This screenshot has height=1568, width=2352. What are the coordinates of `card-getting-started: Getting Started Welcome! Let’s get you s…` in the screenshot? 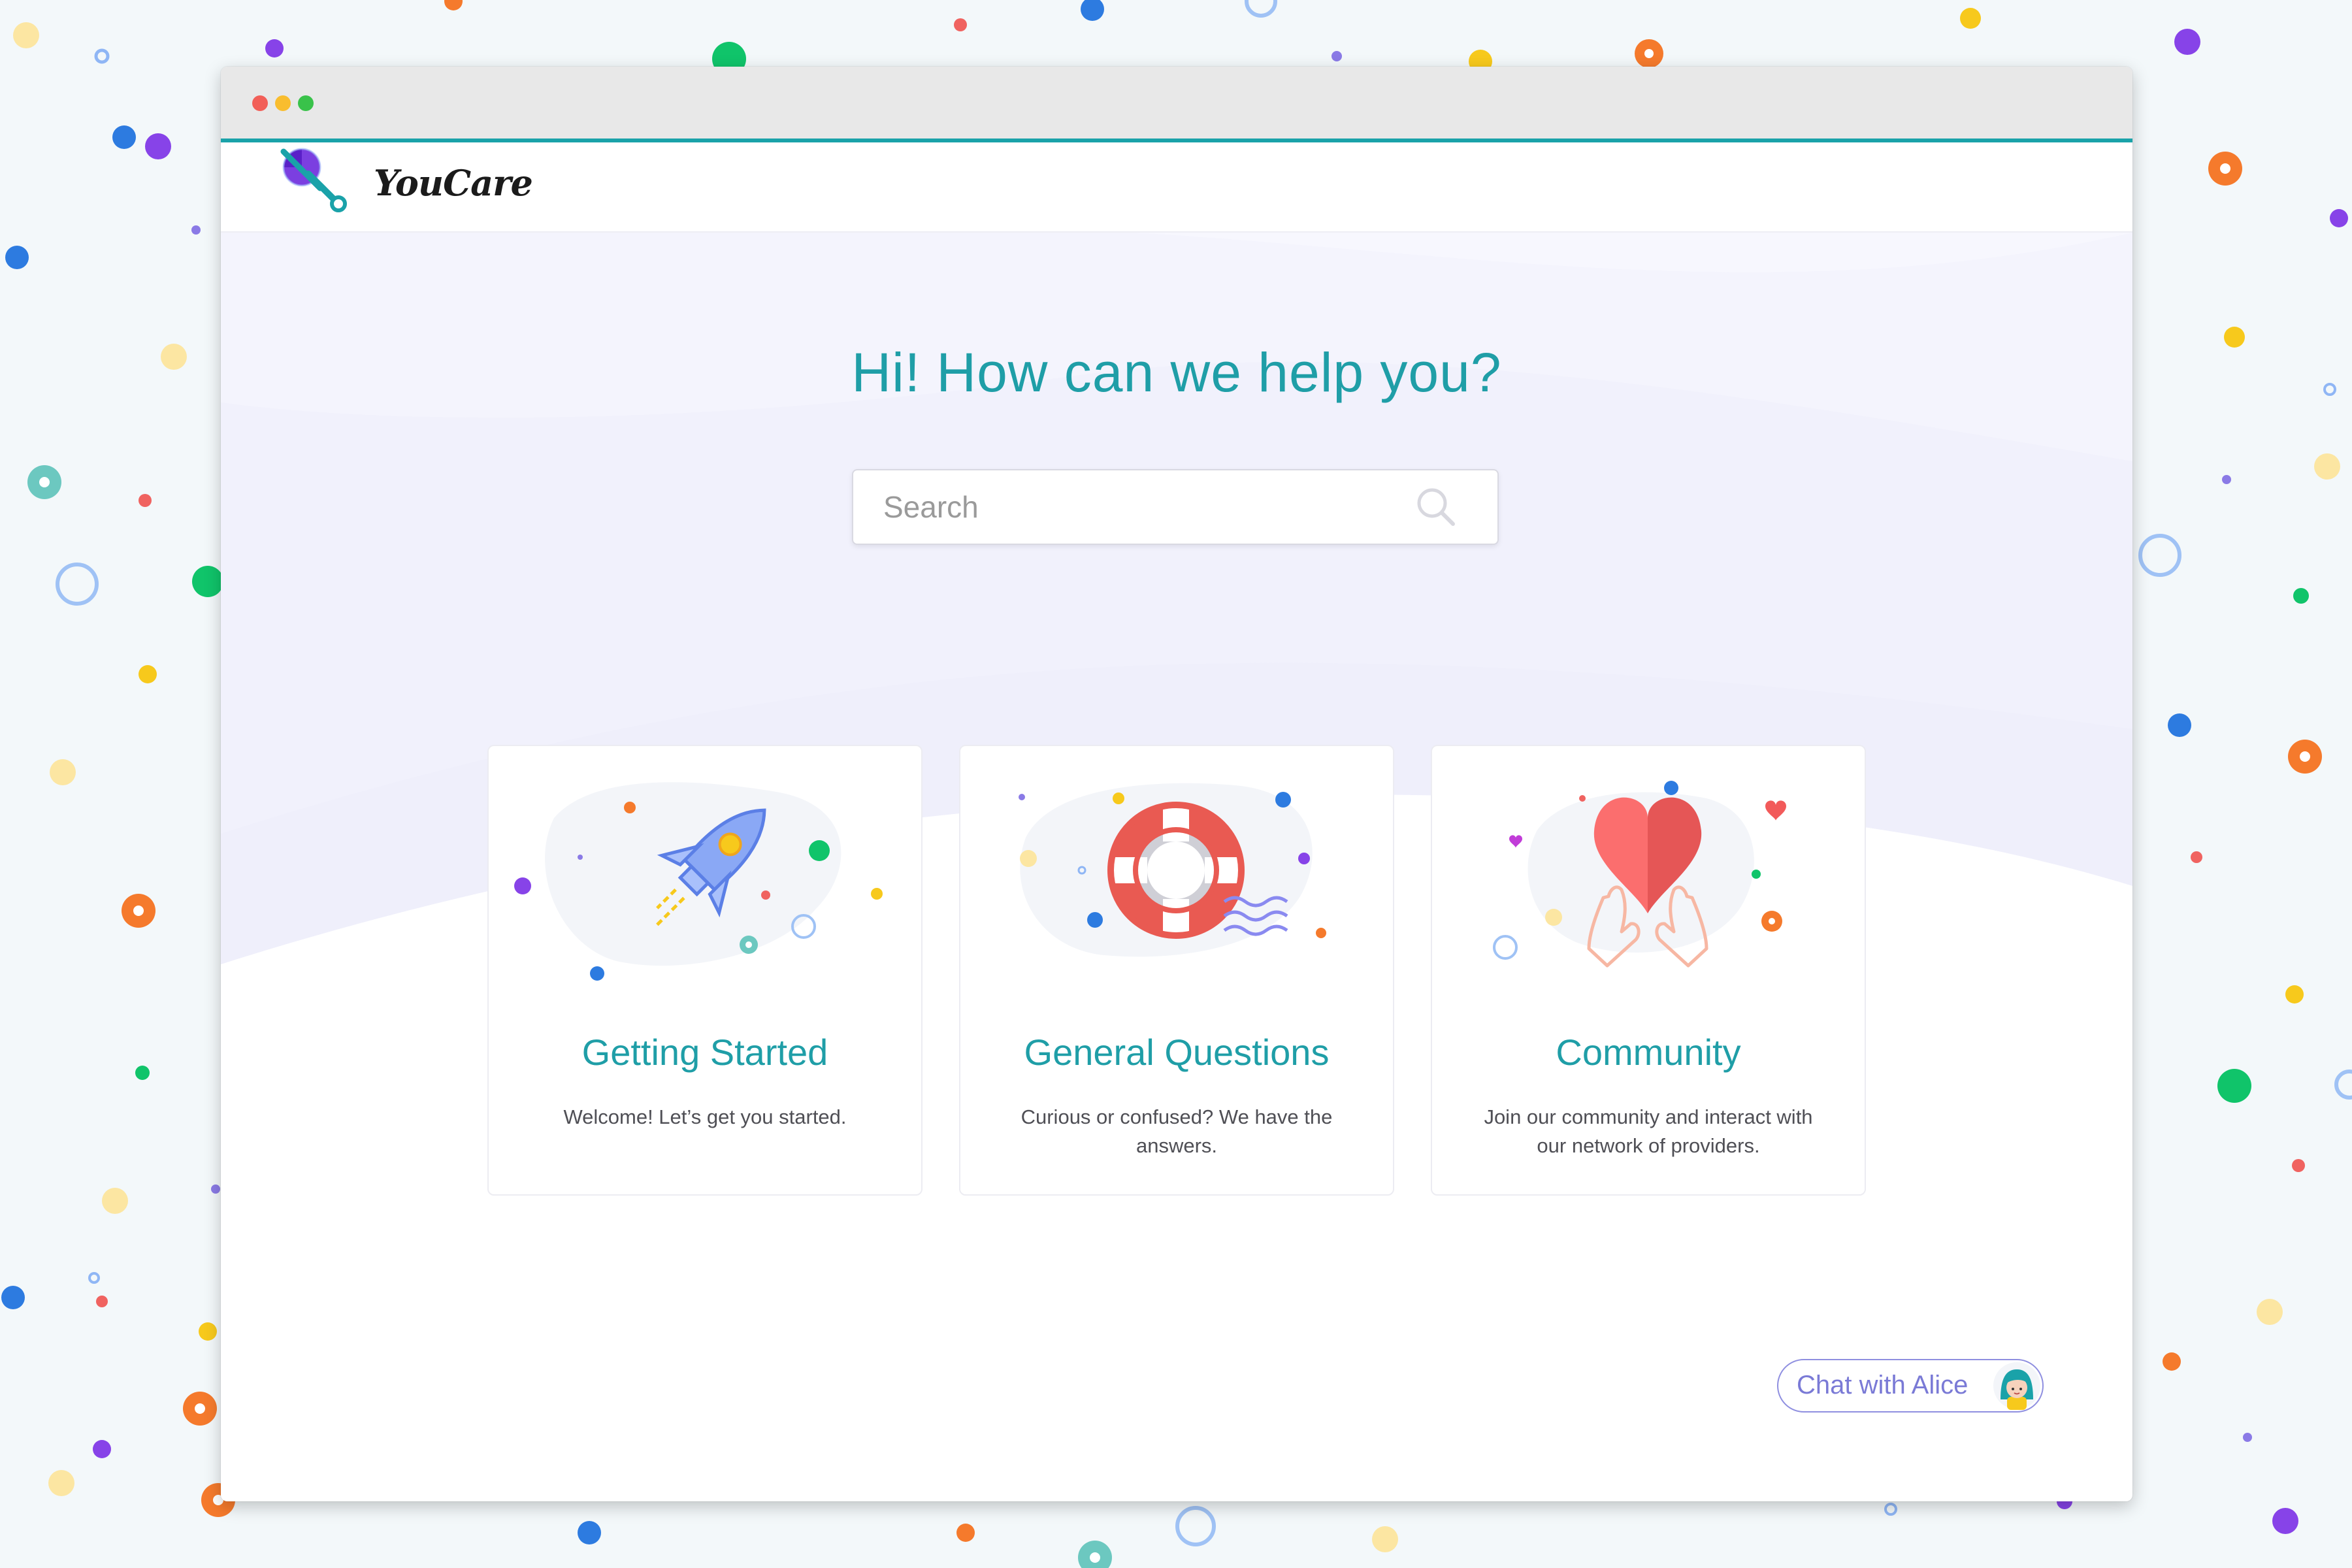 It's located at (705, 970).